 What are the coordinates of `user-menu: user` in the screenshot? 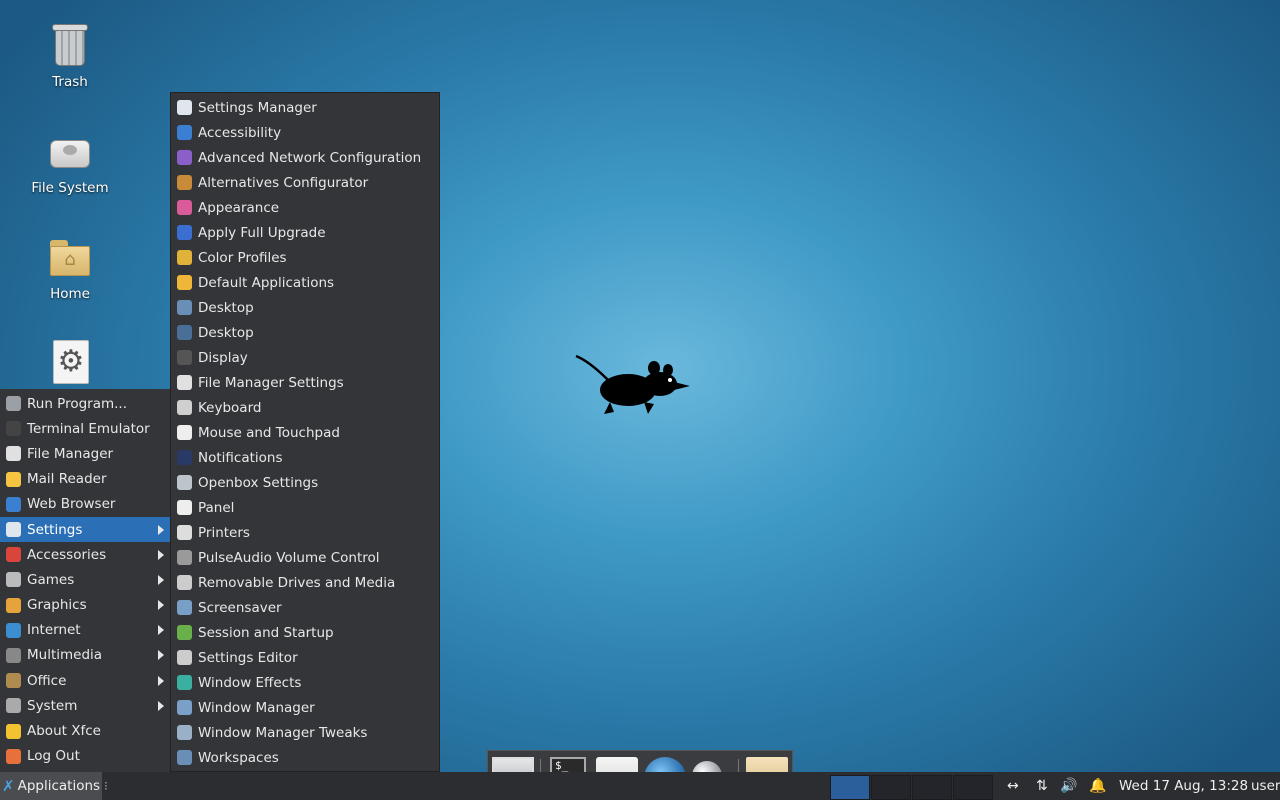 It's located at (1265, 786).